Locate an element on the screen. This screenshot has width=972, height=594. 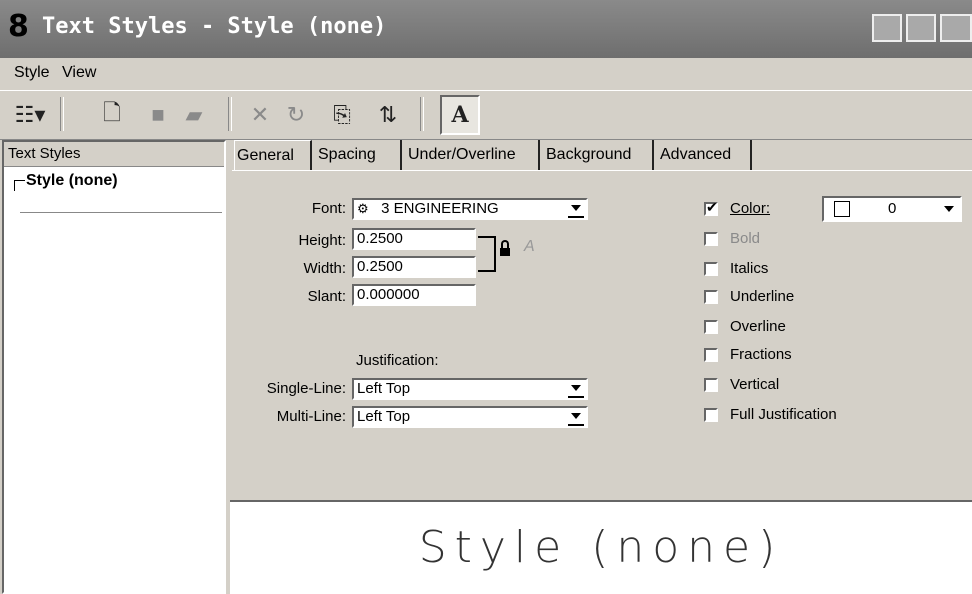
lock-icon is located at coordinates (505, 248).